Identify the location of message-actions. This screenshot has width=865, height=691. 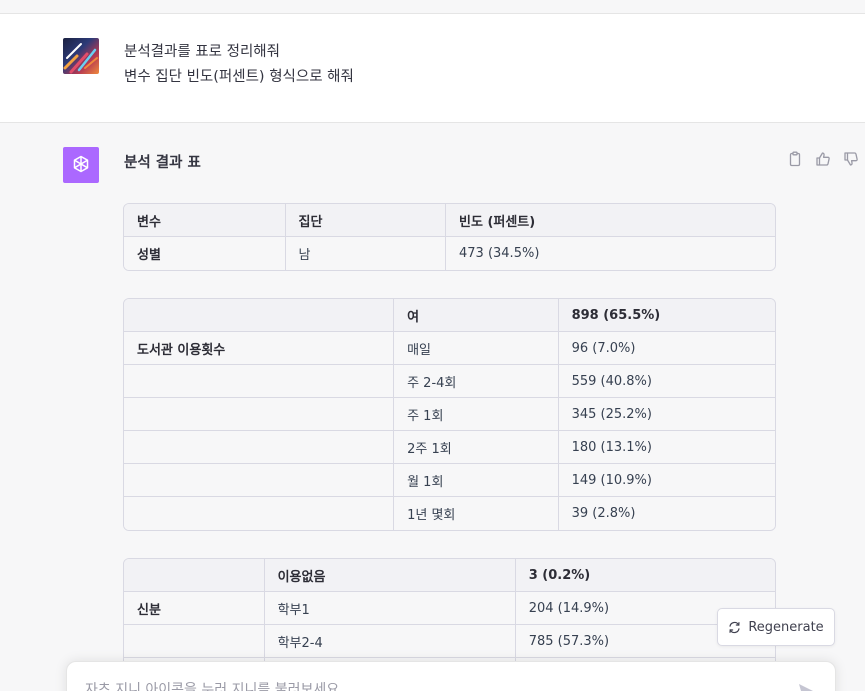
(823, 159).